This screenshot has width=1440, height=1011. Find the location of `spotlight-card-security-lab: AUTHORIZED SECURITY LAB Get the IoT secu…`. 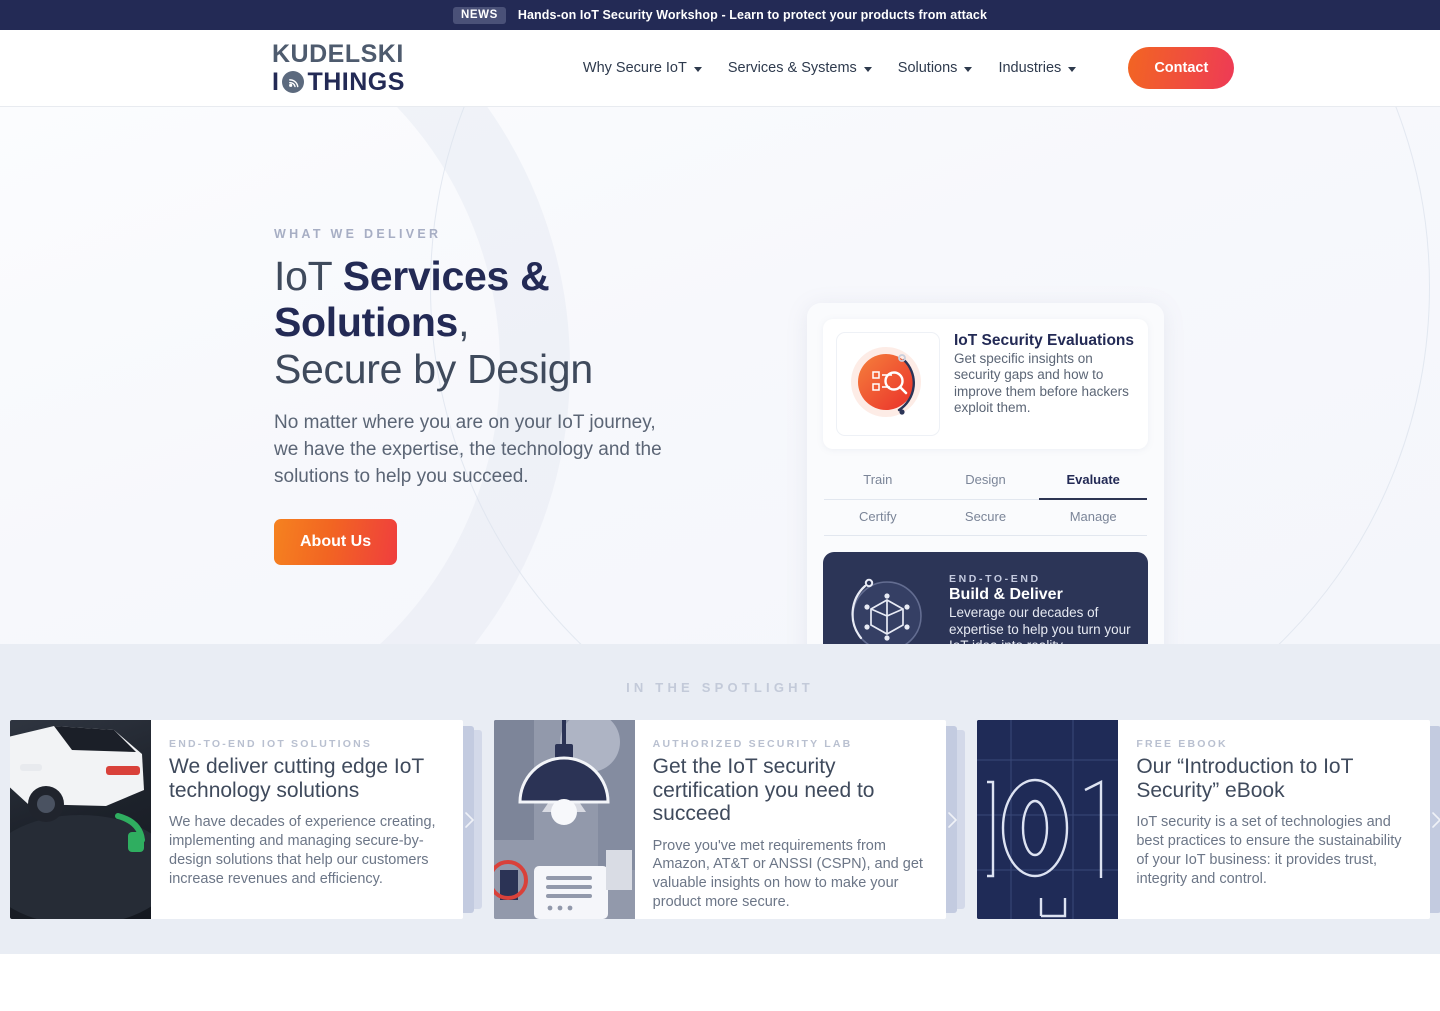

spotlight-card-security-lab: AUTHORIZED SECURITY LAB Get the IoT secu… is located at coordinates (720, 819).